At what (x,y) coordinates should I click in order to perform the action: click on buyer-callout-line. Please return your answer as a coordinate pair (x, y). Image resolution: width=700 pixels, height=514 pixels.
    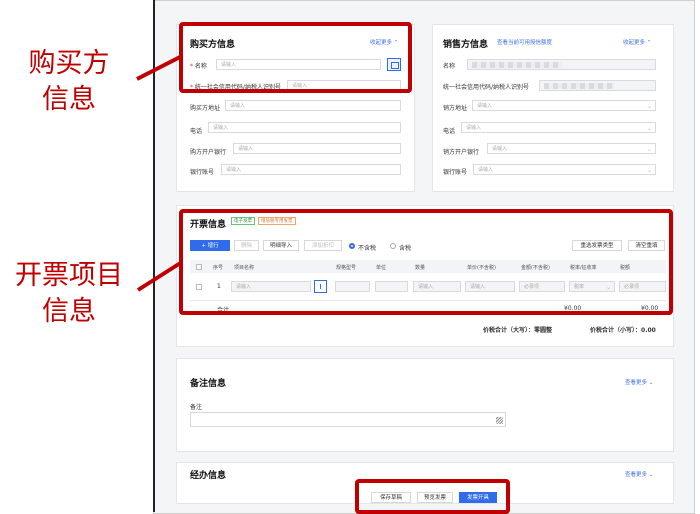
    Looking at the image, I should click on (159, 67).